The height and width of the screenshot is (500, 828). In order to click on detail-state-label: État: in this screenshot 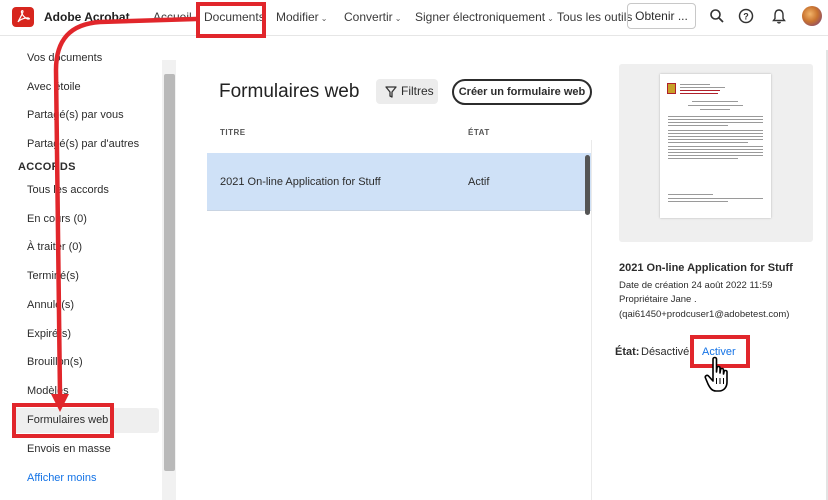, I will do `click(627, 352)`.